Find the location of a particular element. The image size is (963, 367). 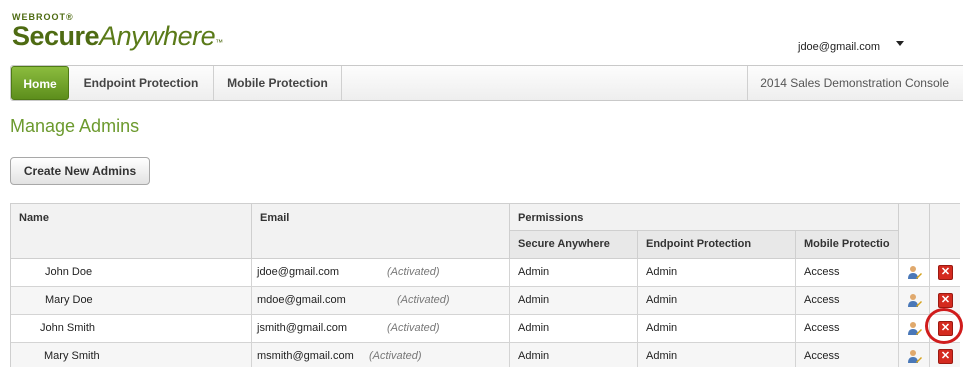

caret-down-icon is located at coordinates (900, 43).